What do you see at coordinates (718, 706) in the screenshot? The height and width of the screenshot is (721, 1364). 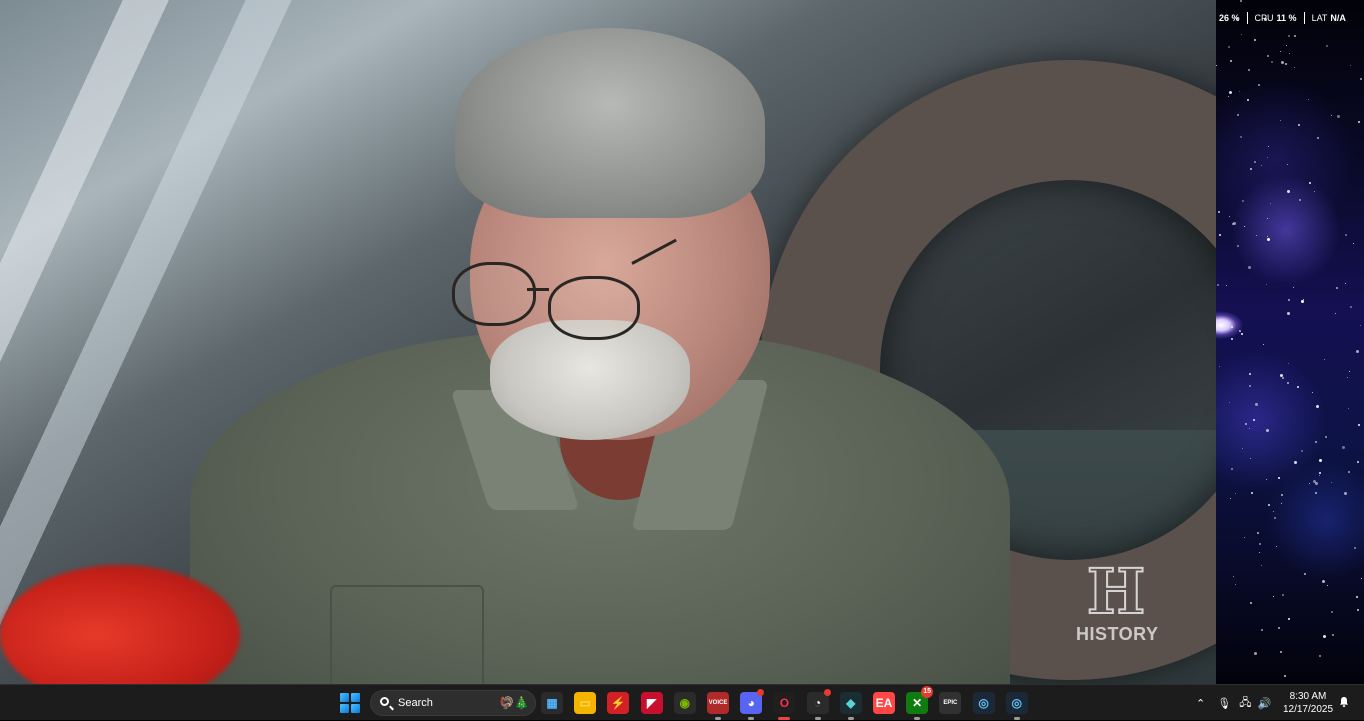 I see `voicemeeter-icon: VOICE` at bounding box center [718, 706].